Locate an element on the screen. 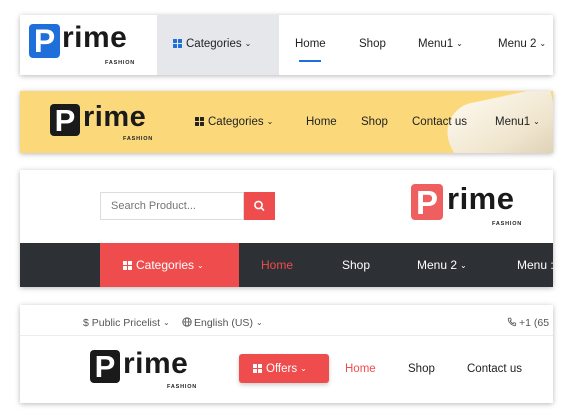 The image size is (569, 416). offers-menu: Offers ⌄ is located at coordinates (280, 369).